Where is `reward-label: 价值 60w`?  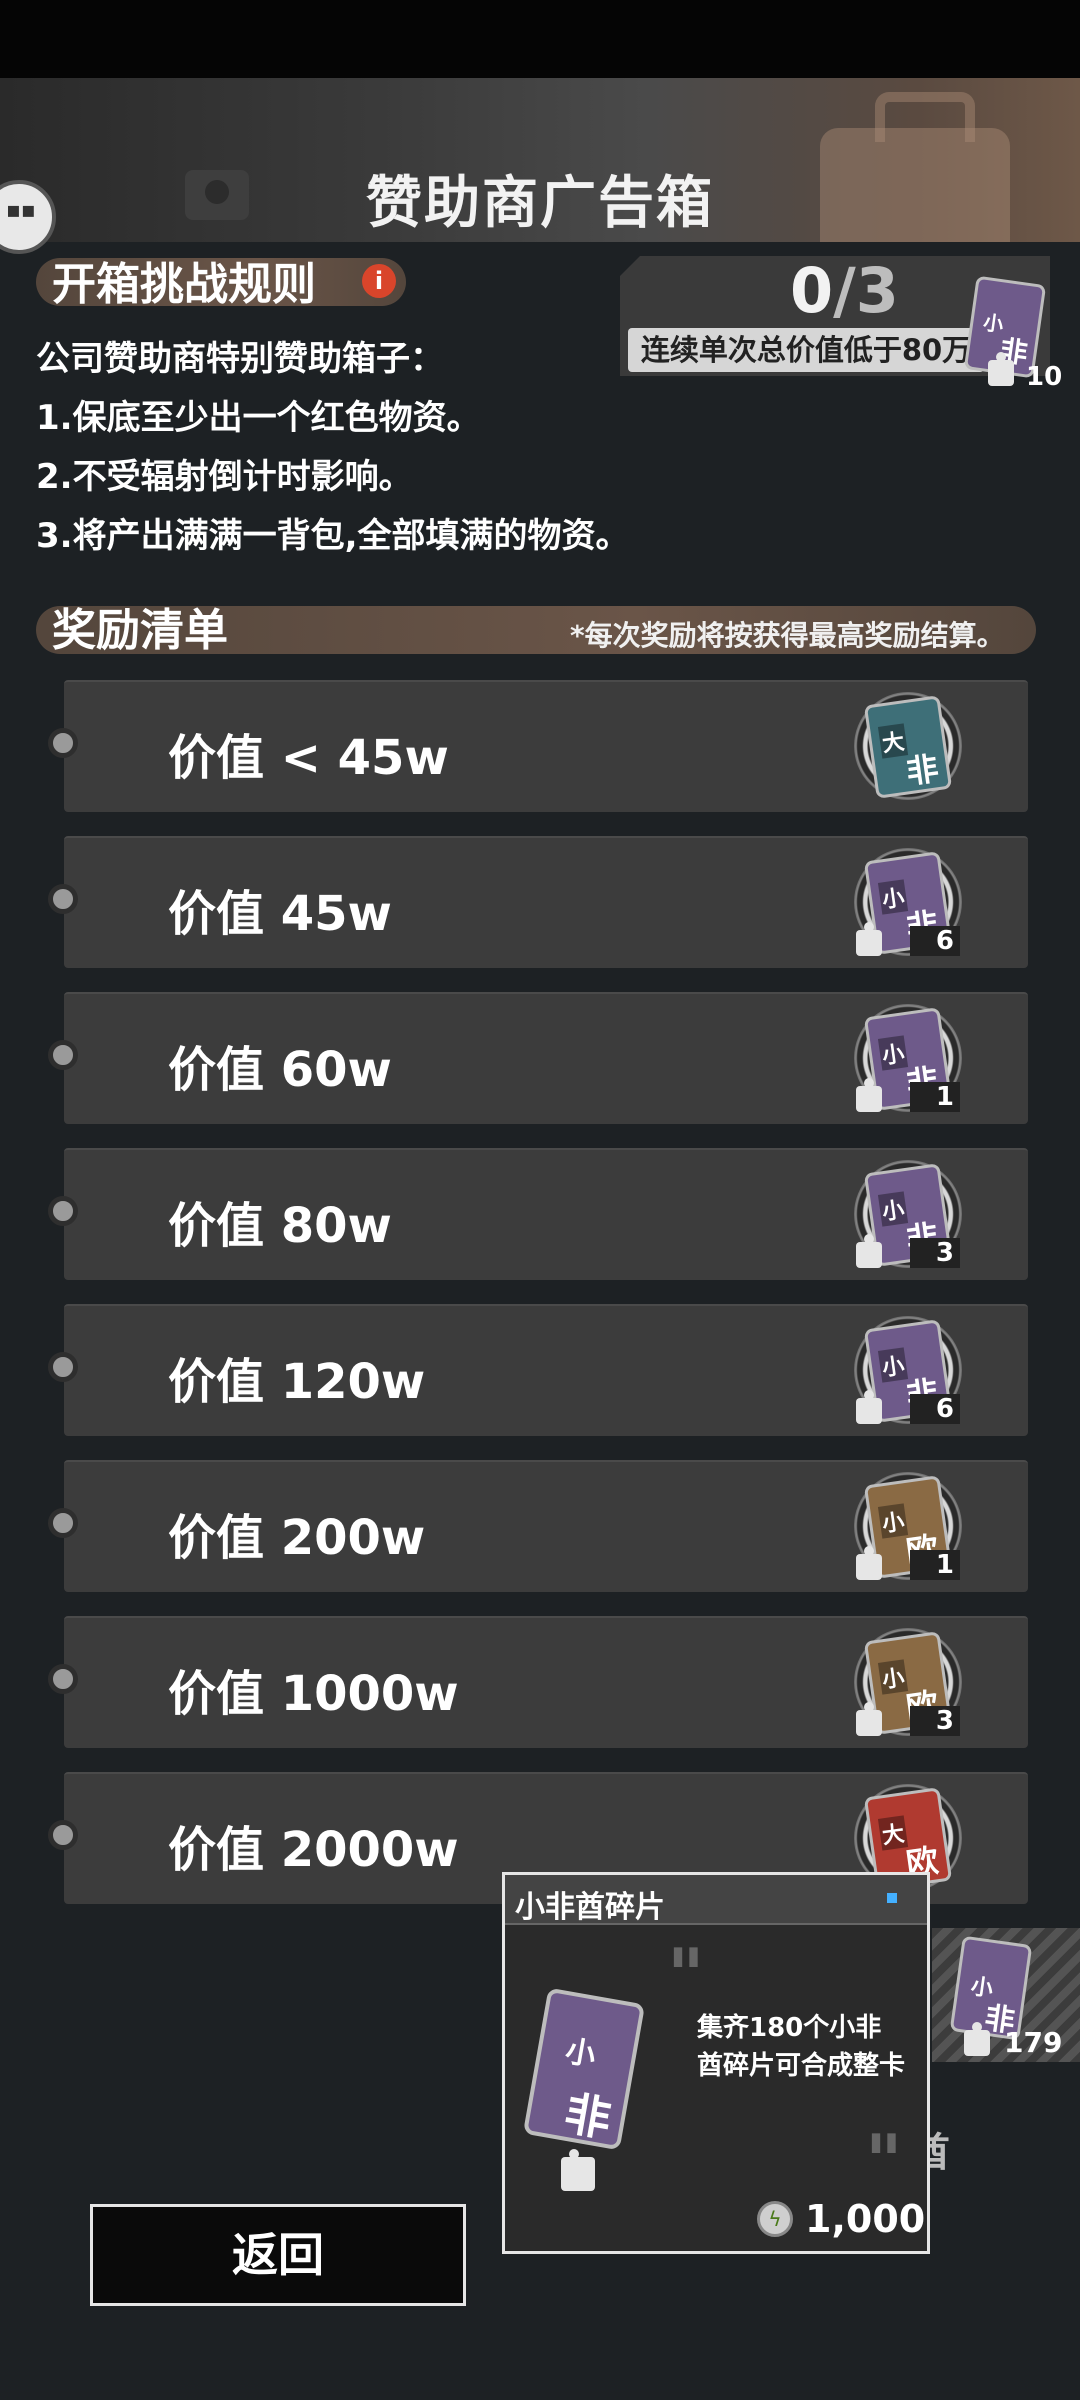 reward-label: 价值 60w is located at coordinates (280, 1070).